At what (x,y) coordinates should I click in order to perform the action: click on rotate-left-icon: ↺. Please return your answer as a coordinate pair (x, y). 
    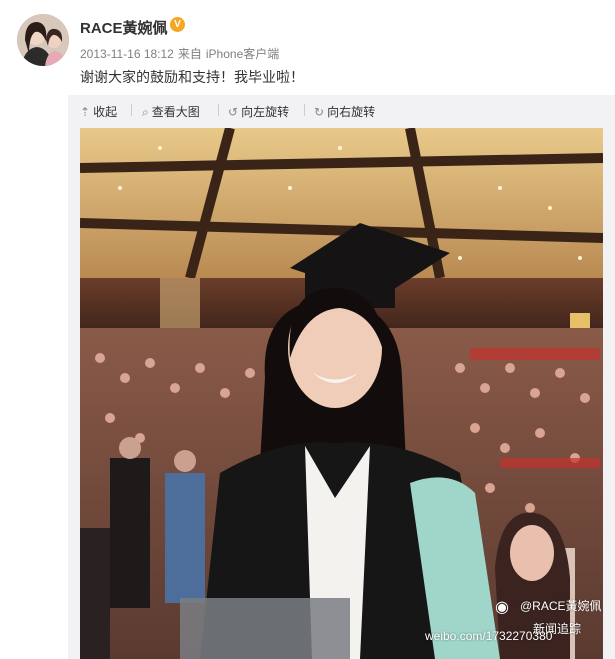
    Looking at the image, I should click on (233, 112).